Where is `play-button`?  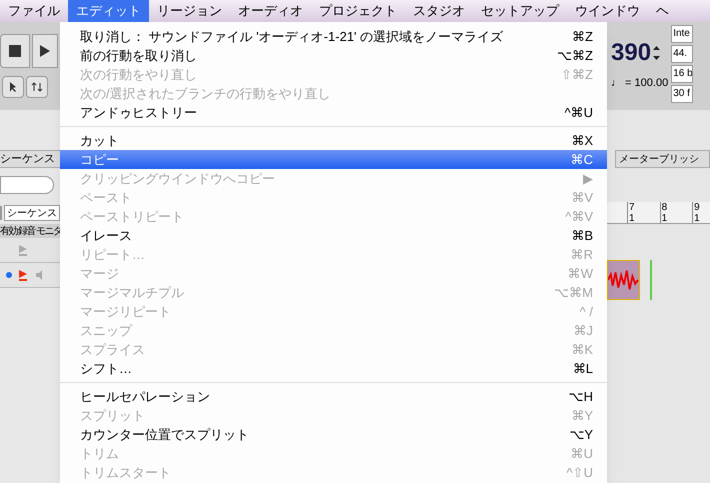
play-button is located at coordinates (45, 51).